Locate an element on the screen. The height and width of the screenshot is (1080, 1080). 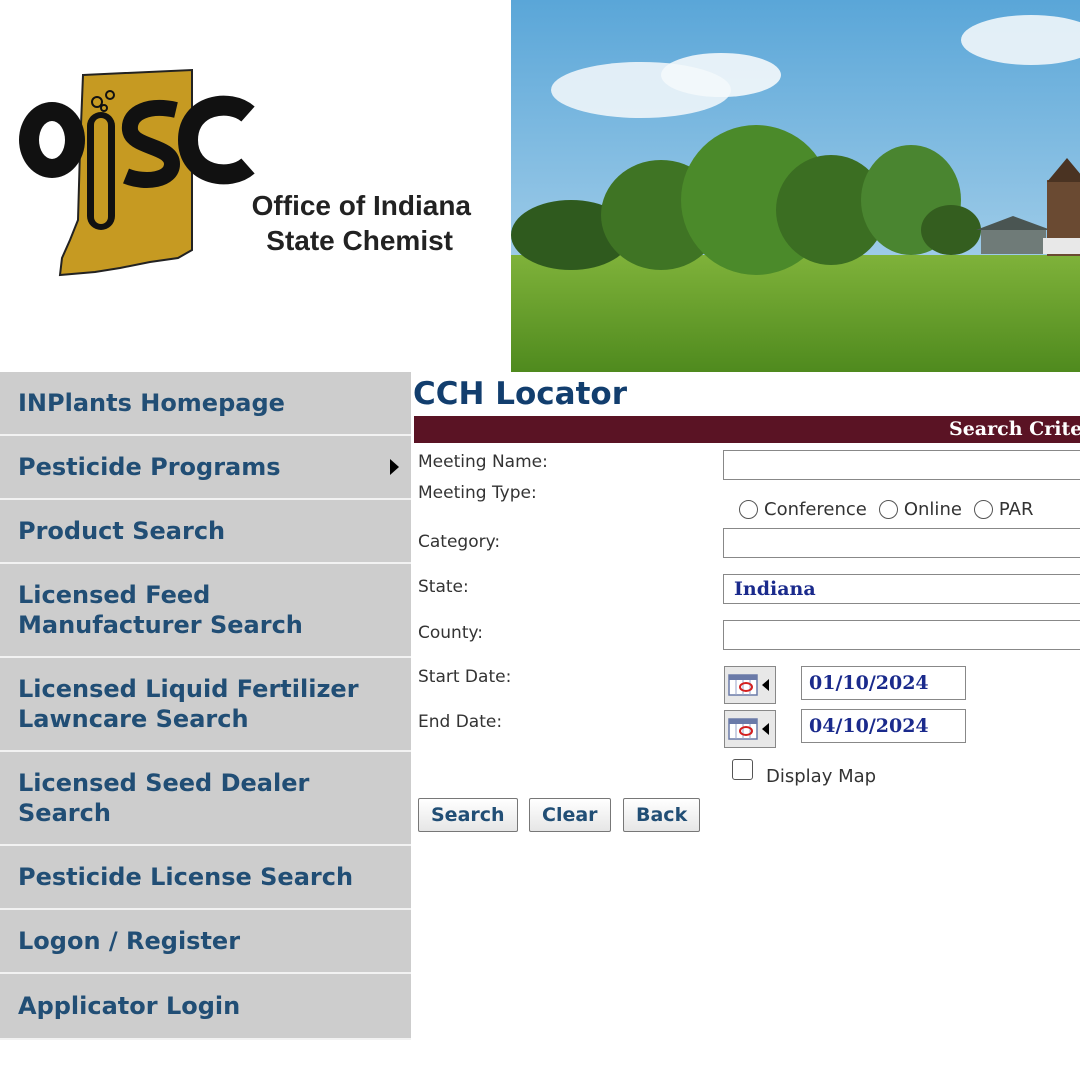
radio-label: PAR is located at coordinates (1016, 509).